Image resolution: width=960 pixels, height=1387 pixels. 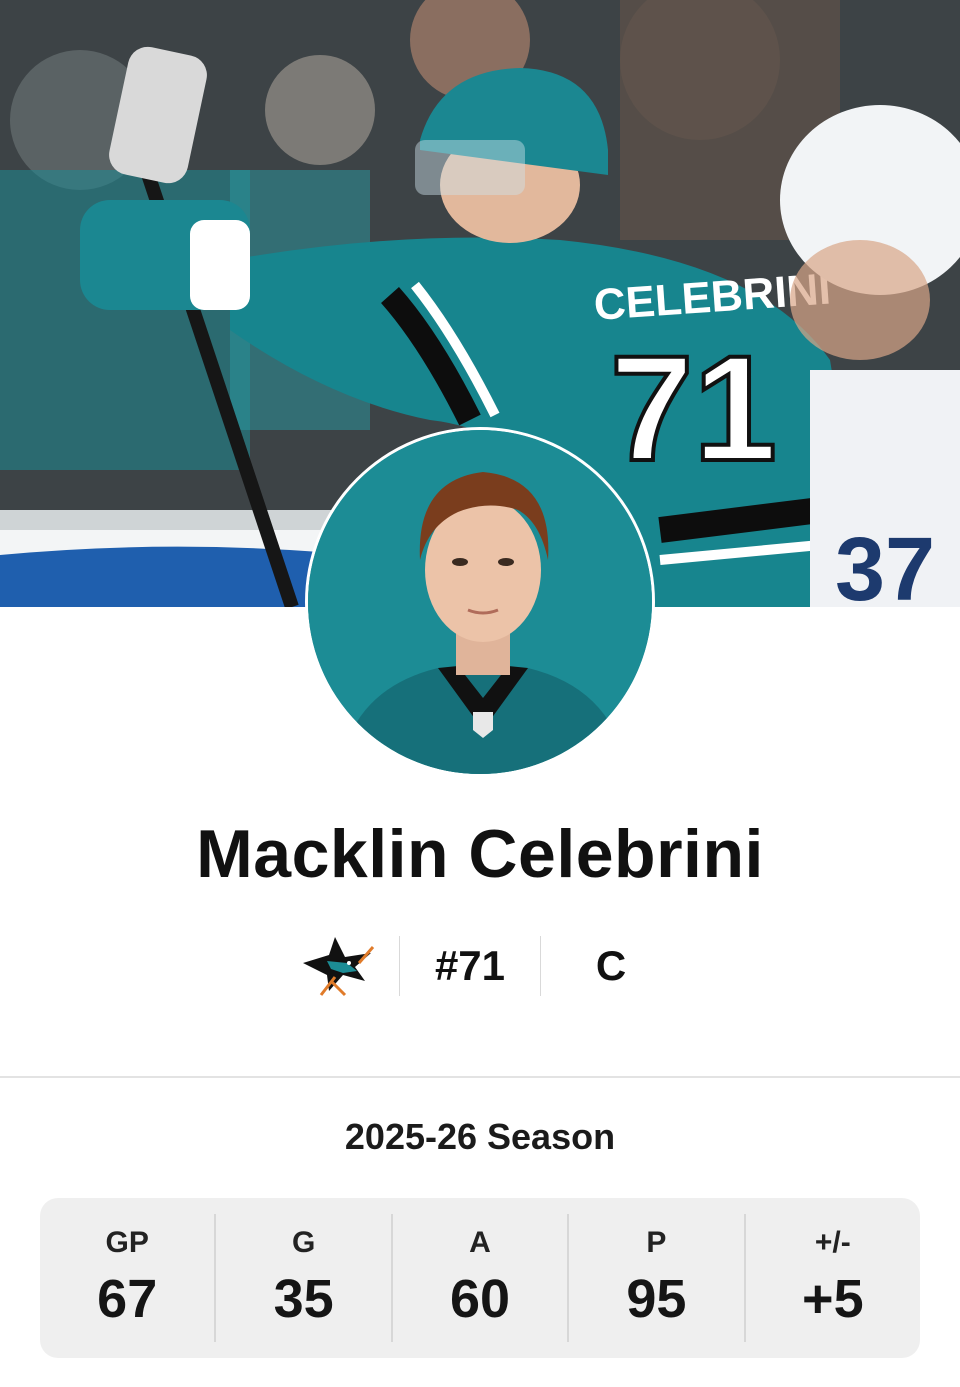 I want to click on stat-value: +5, so click(x=833, y=1299).